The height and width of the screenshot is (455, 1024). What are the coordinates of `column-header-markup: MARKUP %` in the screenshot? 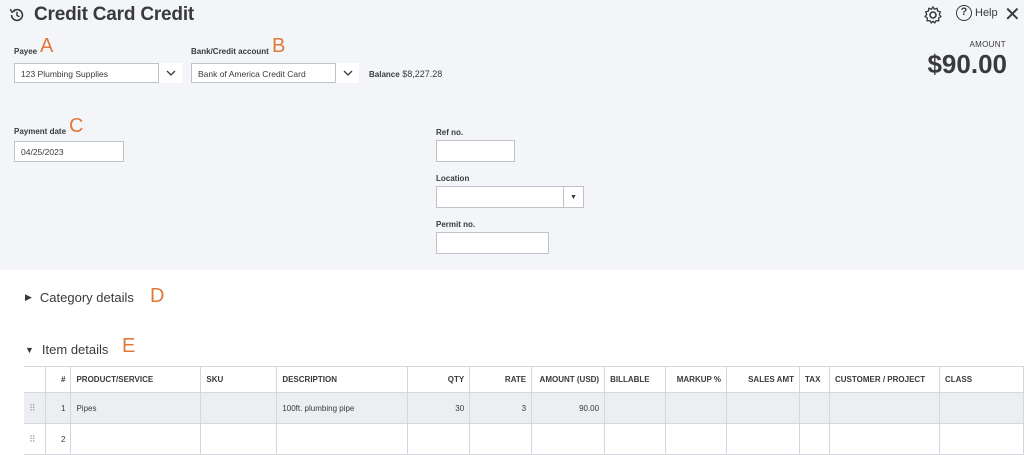 It's located at (696, 379).